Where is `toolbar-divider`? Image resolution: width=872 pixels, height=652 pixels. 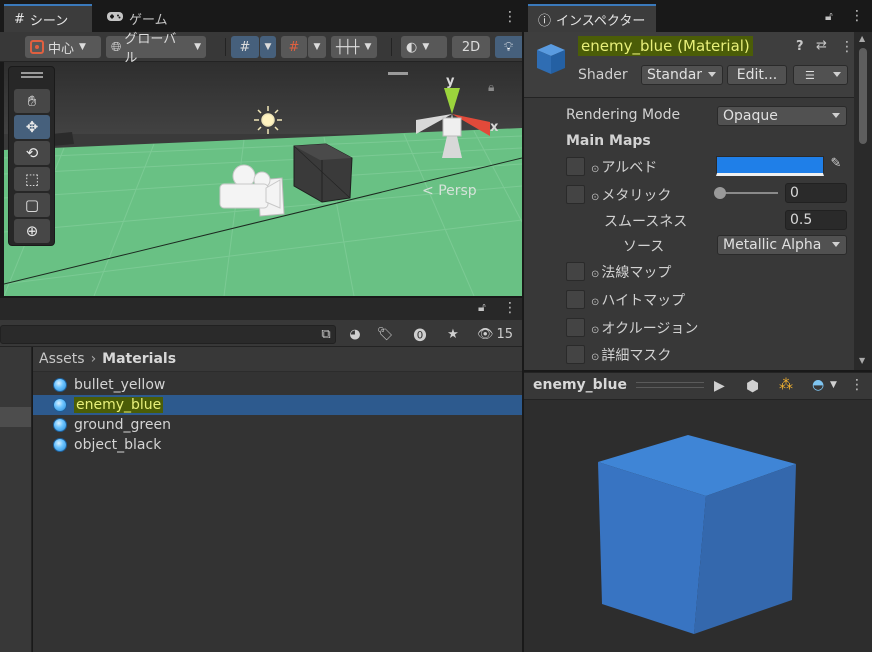
toolbar-divider is located at coordinates (391, 47).